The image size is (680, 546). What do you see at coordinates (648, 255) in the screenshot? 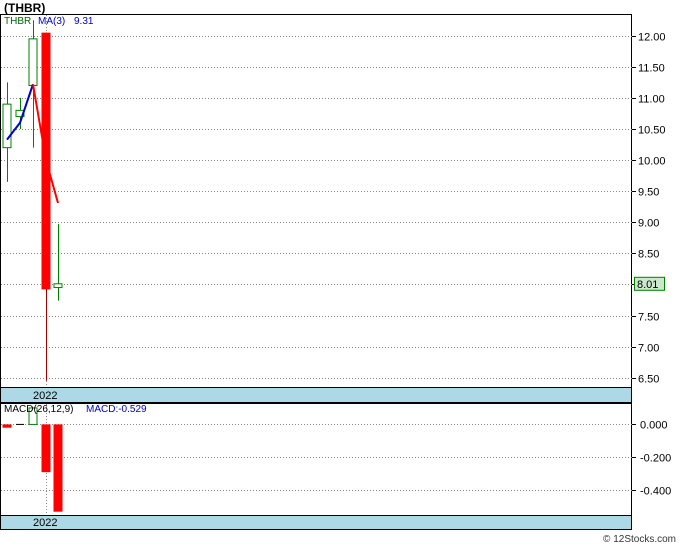
I see `price-tick-label: 8.50` at bounding box center [648, 255].